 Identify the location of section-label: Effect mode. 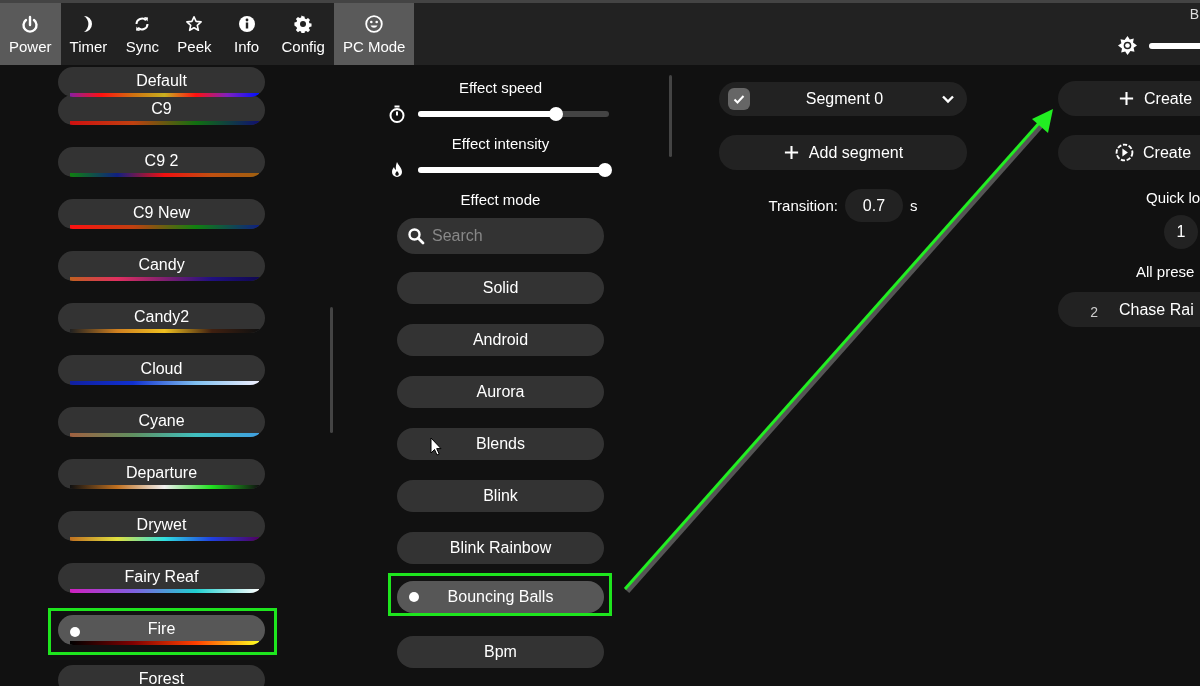
(500, 199).